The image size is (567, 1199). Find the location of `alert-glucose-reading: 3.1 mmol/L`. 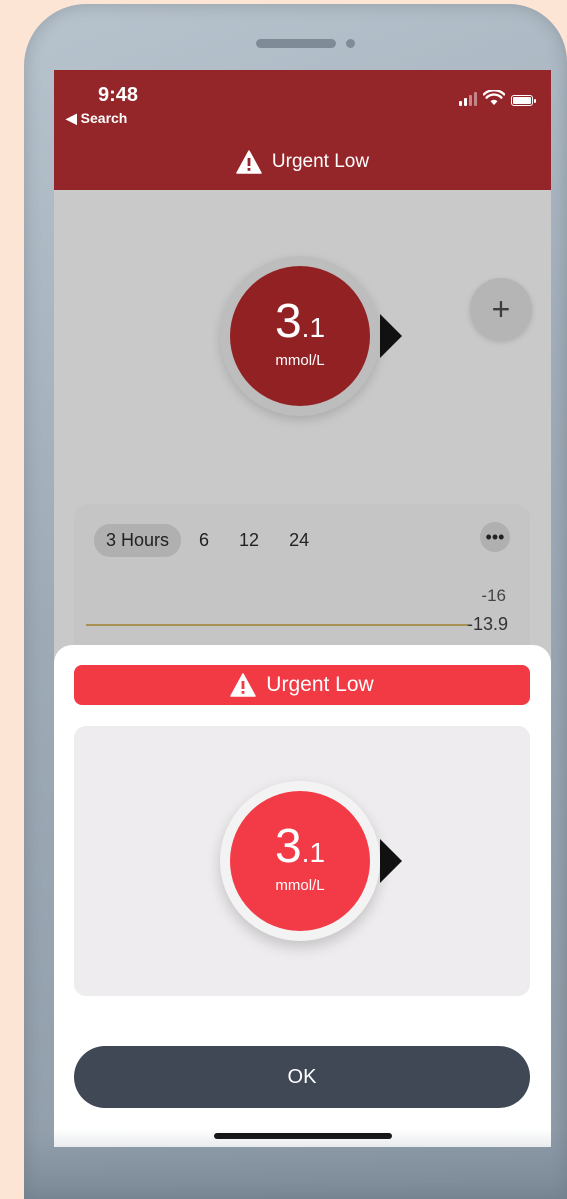

alert-glucose-reading: 3.1 mmol/L is located at coordinates (311, 861).